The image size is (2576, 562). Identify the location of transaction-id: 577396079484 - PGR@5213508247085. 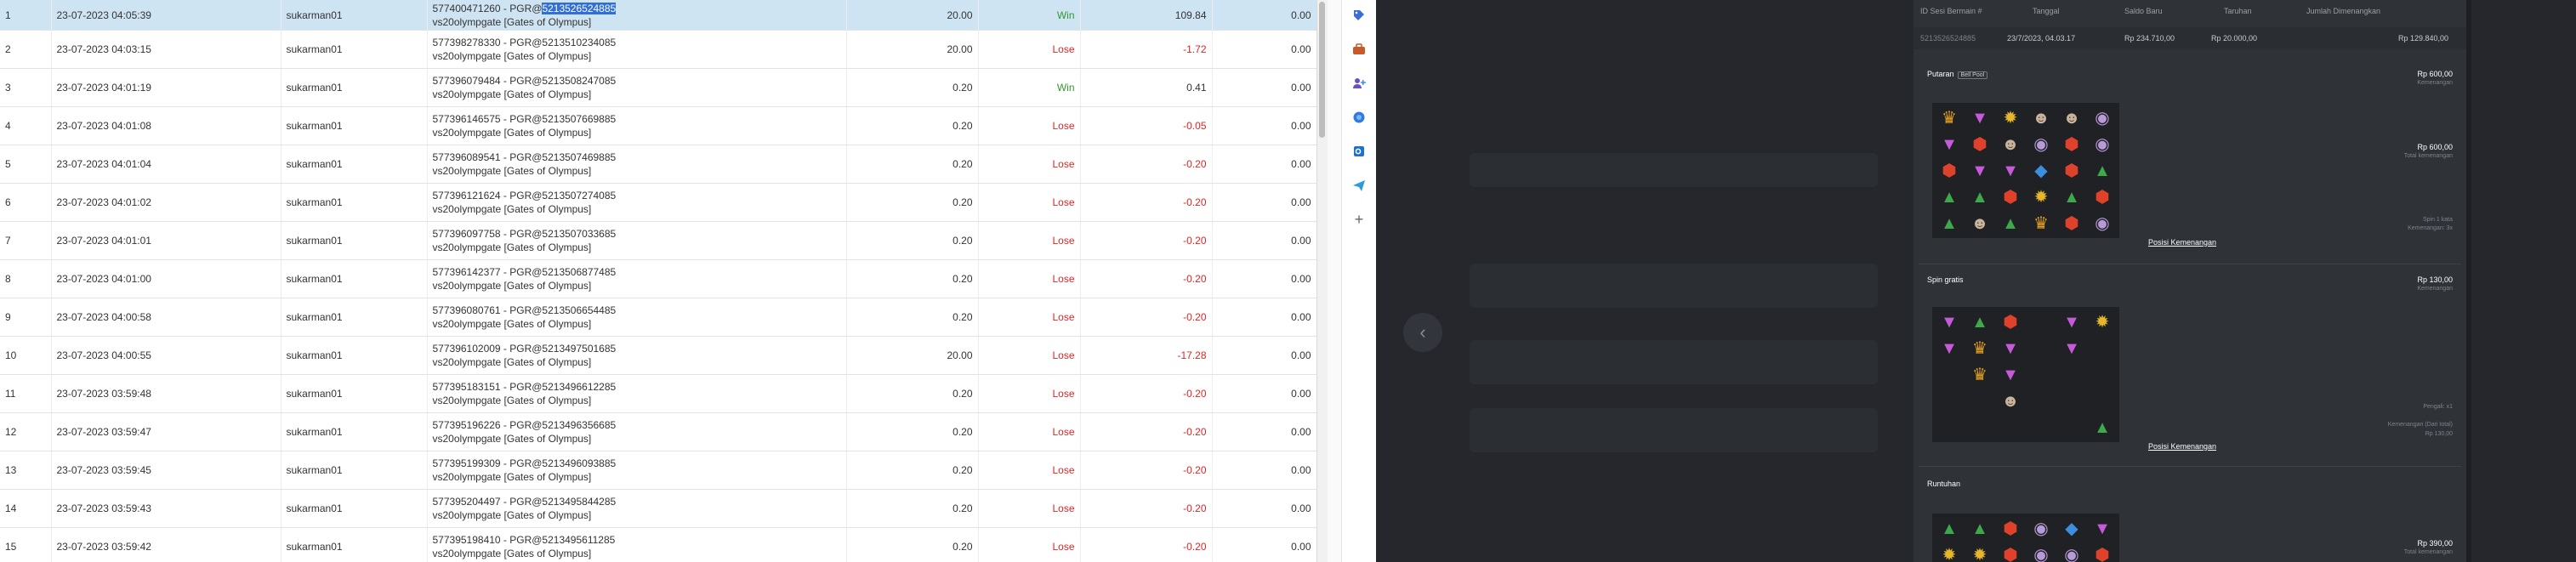
(637, 81).